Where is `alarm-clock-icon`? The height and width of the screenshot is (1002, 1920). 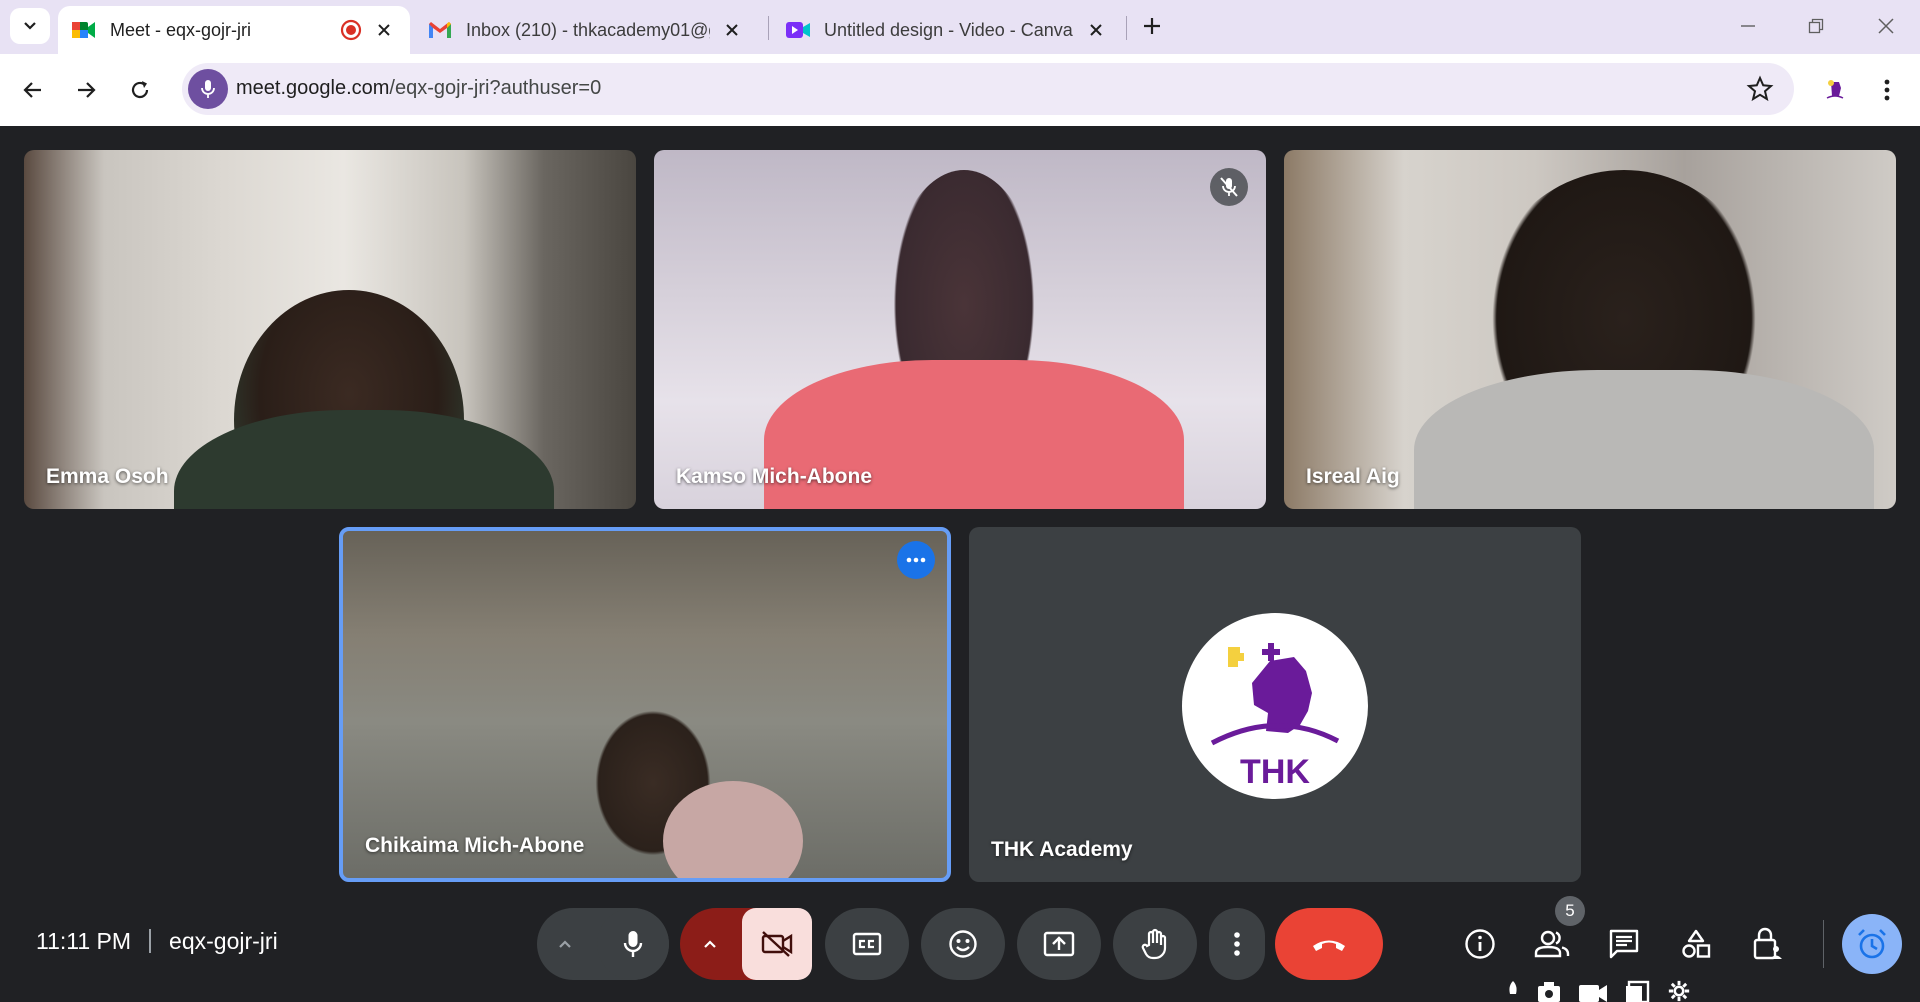
alarm-clock-icon is located at coordinates (1872, 944).